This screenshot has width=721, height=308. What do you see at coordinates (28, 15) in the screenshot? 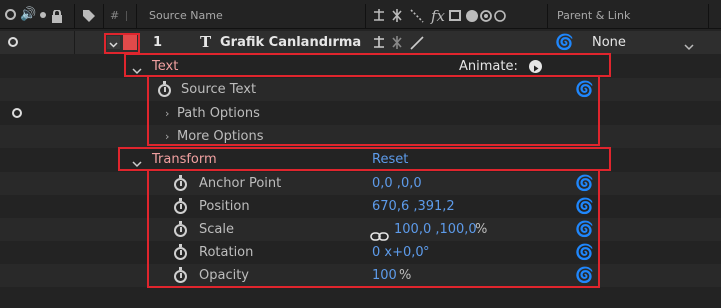
I see `audio-switch-icon: 🔊` at bounding box center [28, 15].